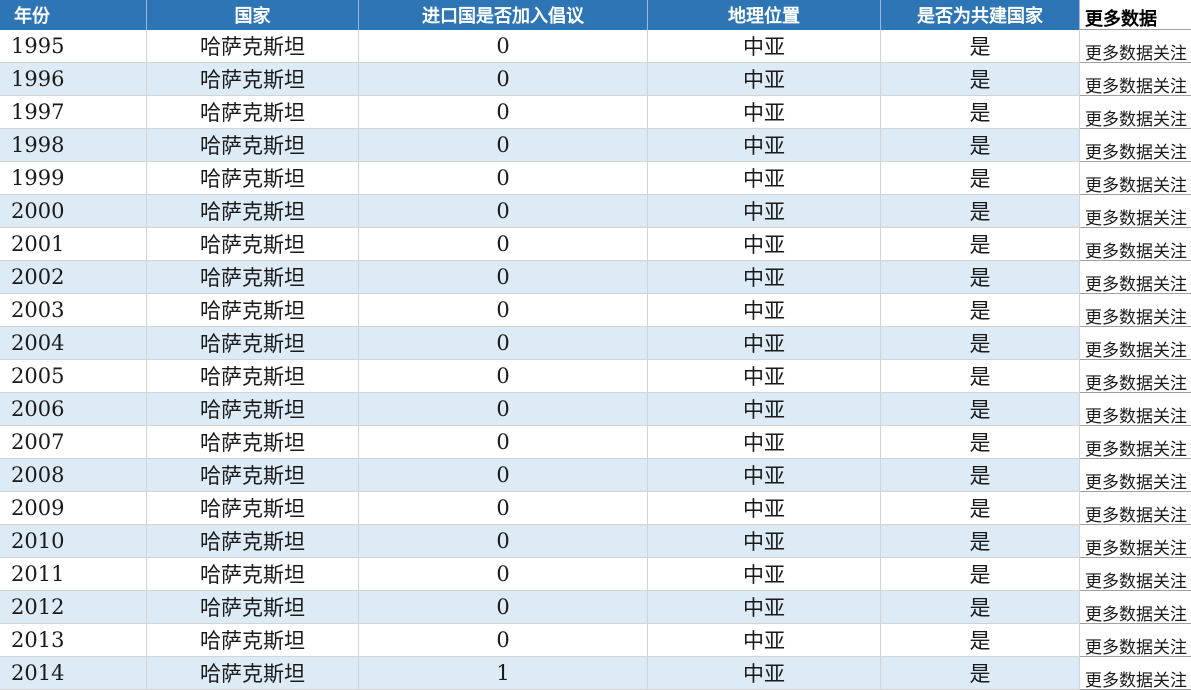  What do you see at coordinates (73, 112) in the screenshot?
I see `year-cell: 1997` at bounding box center [73, 112].